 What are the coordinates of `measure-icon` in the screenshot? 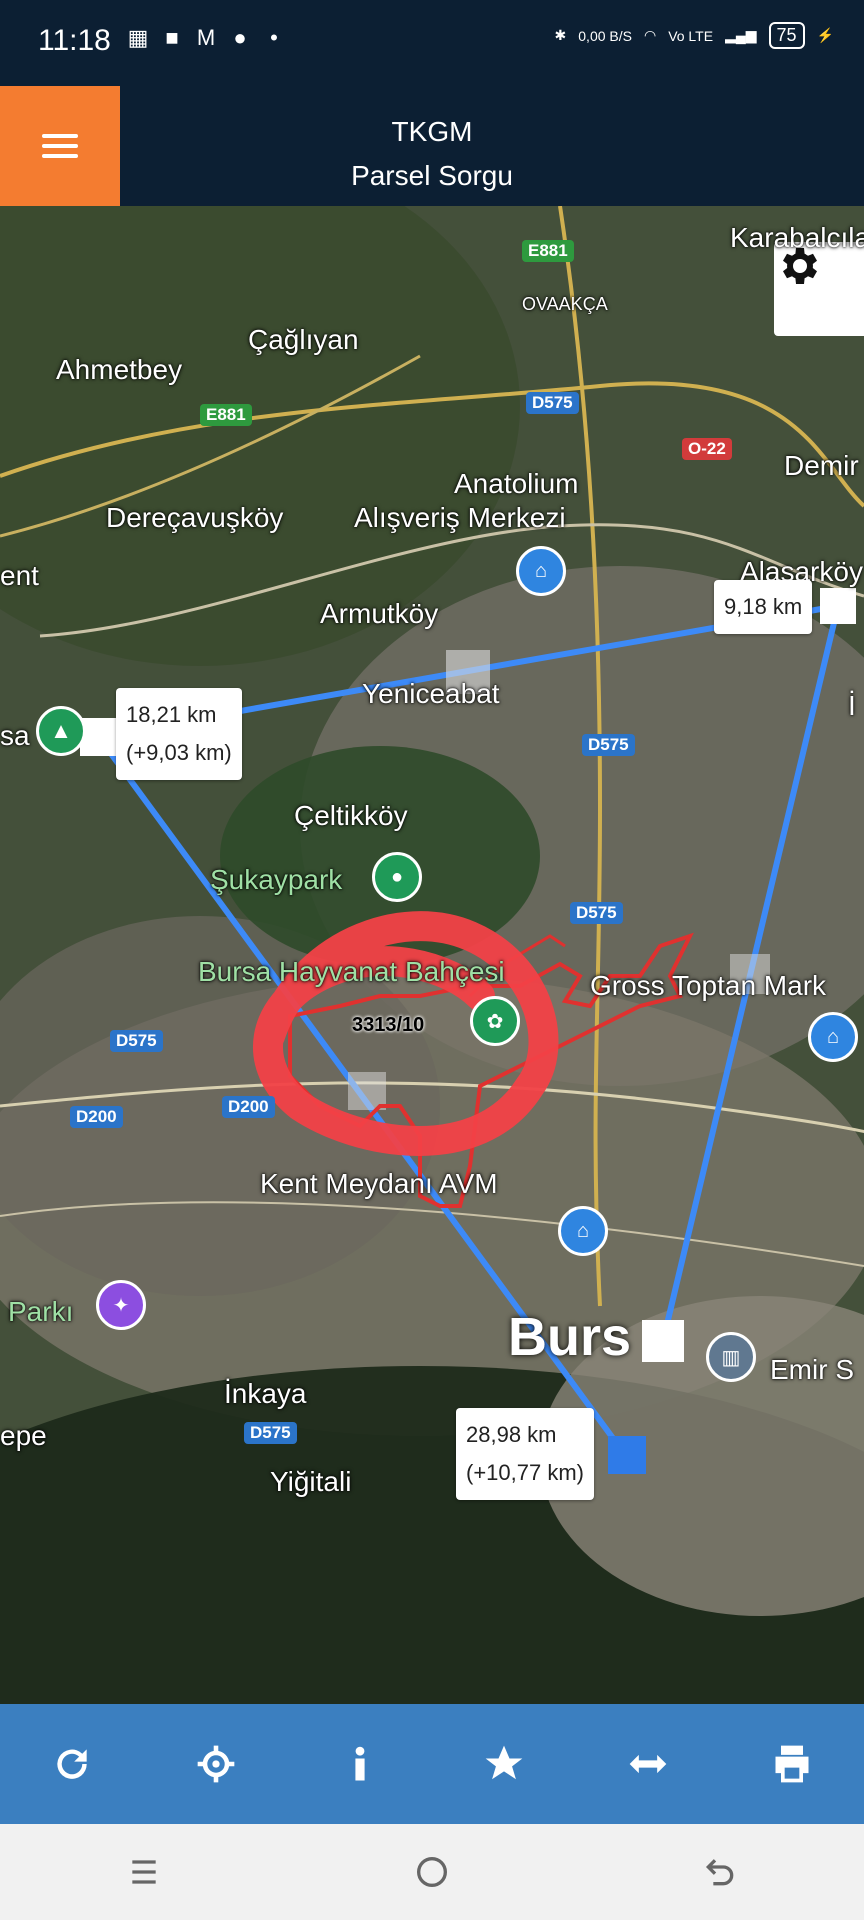 It's located at (648, 1764).